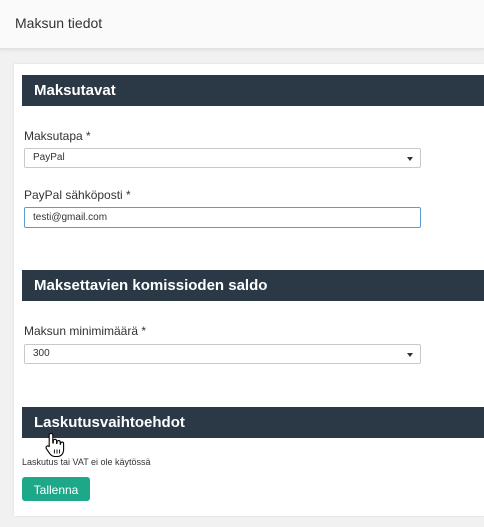  What do you see at coordinates (56, 489) in the screenshot?
I see `save-button: Tallenna` at bounding box center [56, 489].